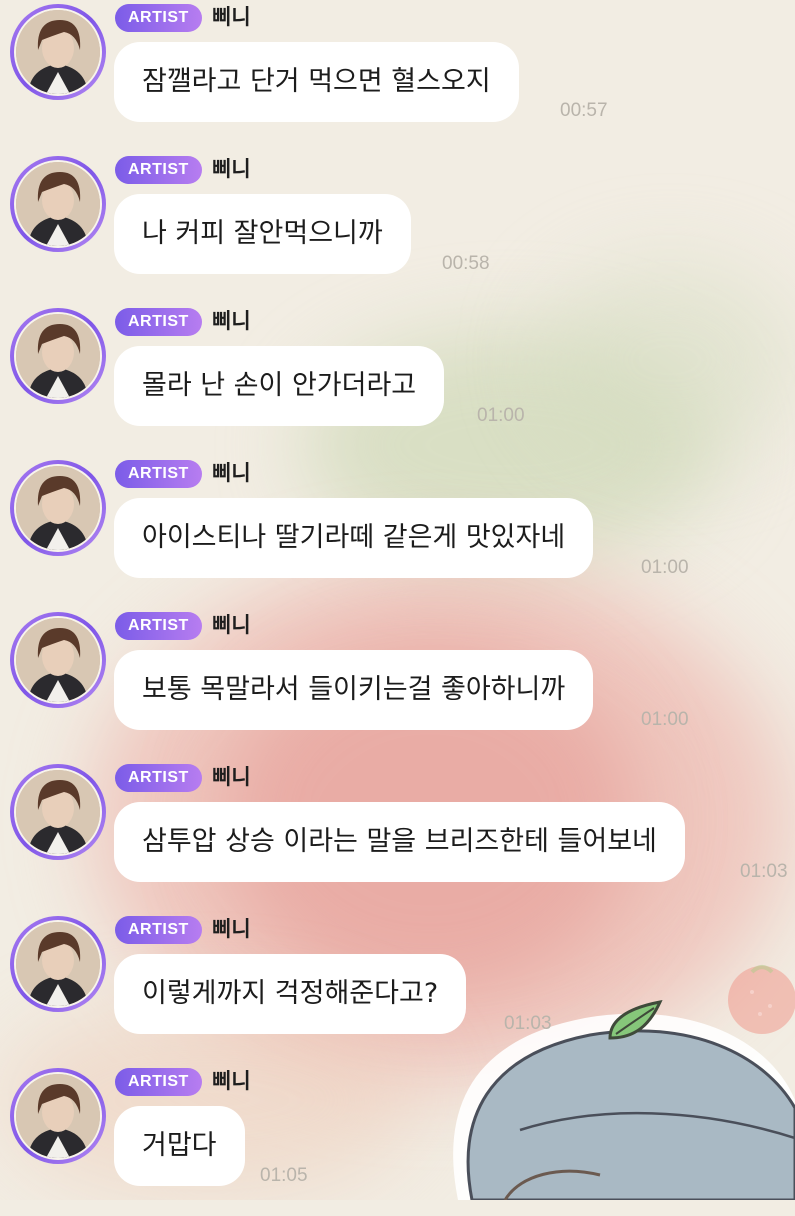 The image size is (795, 1216). What do you see at coordinates (290, 994) in the screenshot?
I see `message-bubble: 이렇게까지 걱정해준다고?` at bounding box center [290, 994].